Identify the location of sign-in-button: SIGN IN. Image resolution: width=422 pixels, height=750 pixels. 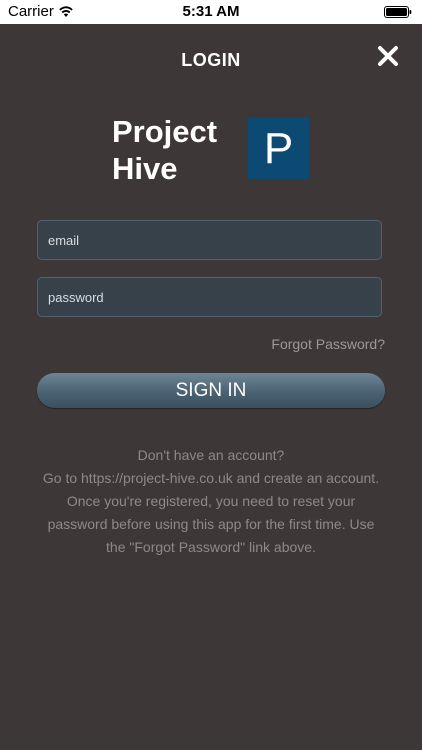
(211, 390).